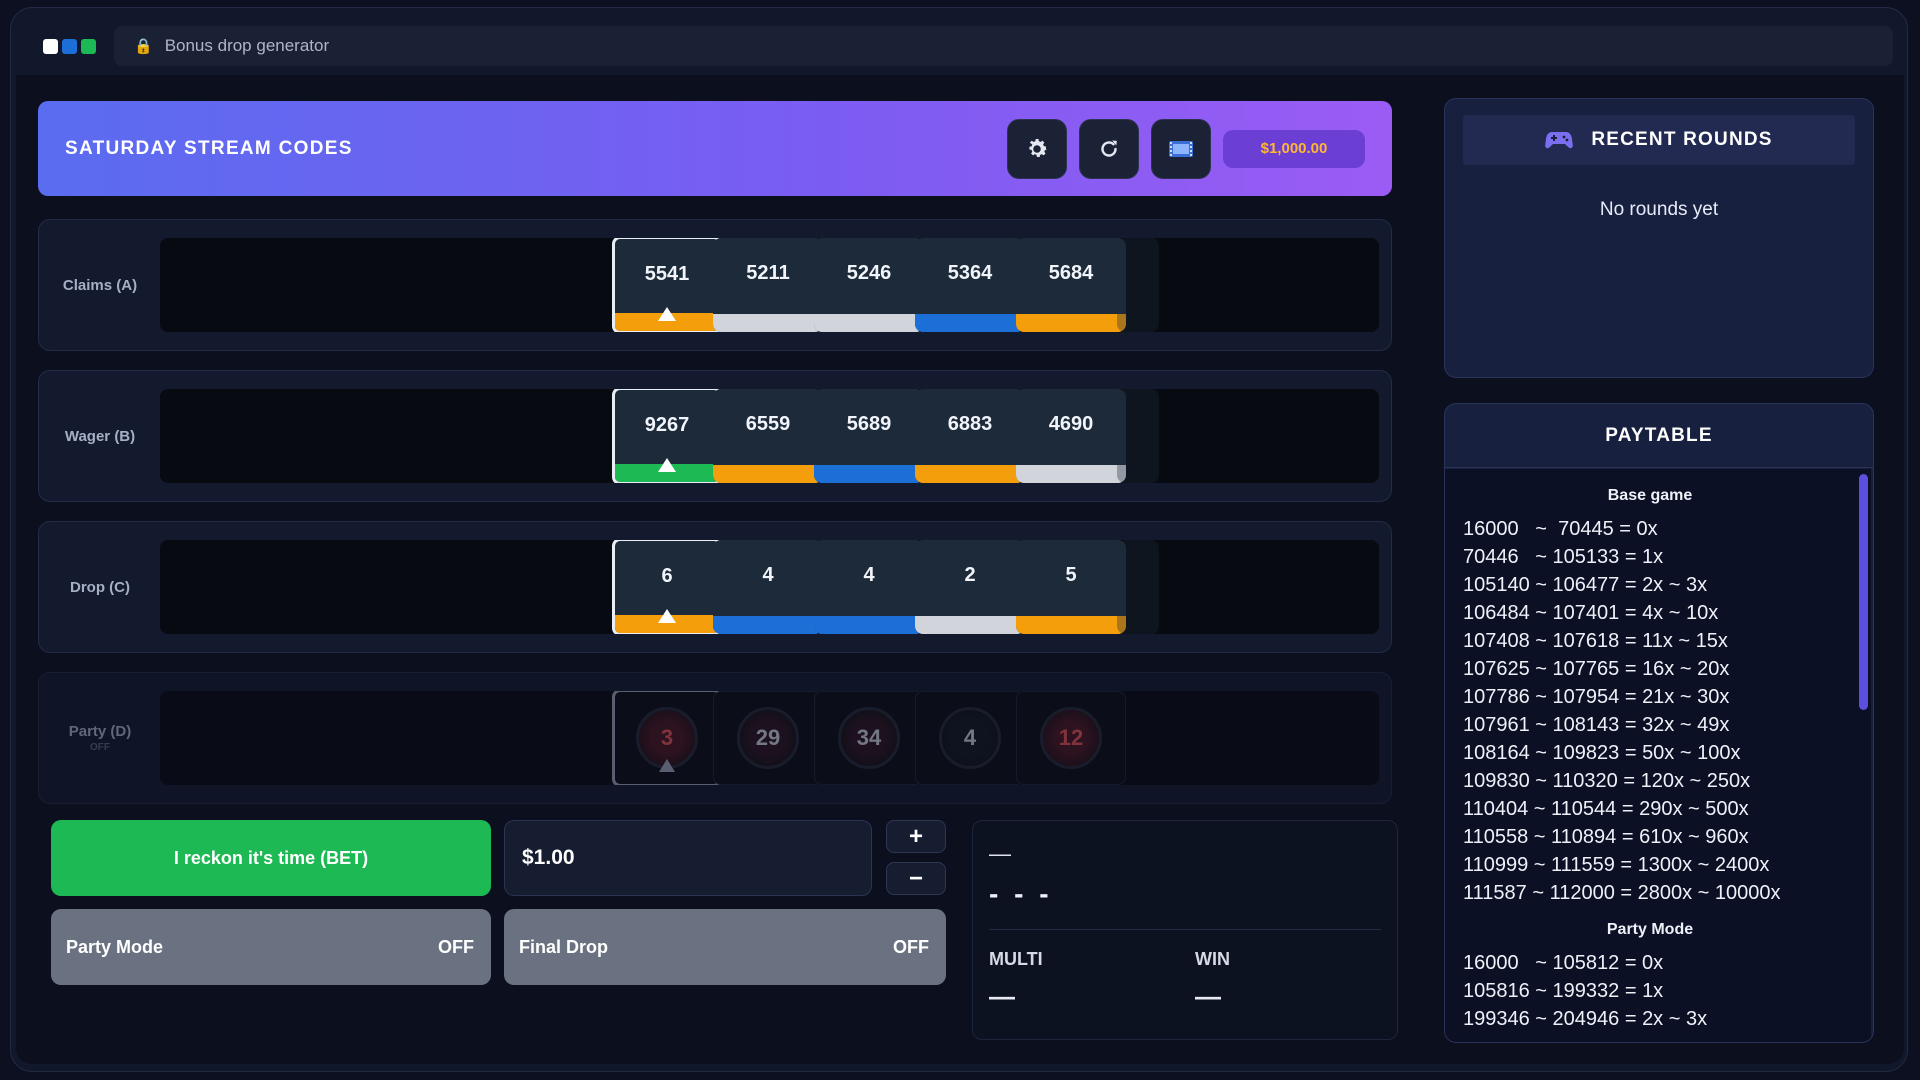 Image resolution: width=1920 pixels, height=1080 pixels. What do you see at coordinates (970, 575) in the screenshot?
I see `reel-cell-value: 2` at bounding box center [970, 575].